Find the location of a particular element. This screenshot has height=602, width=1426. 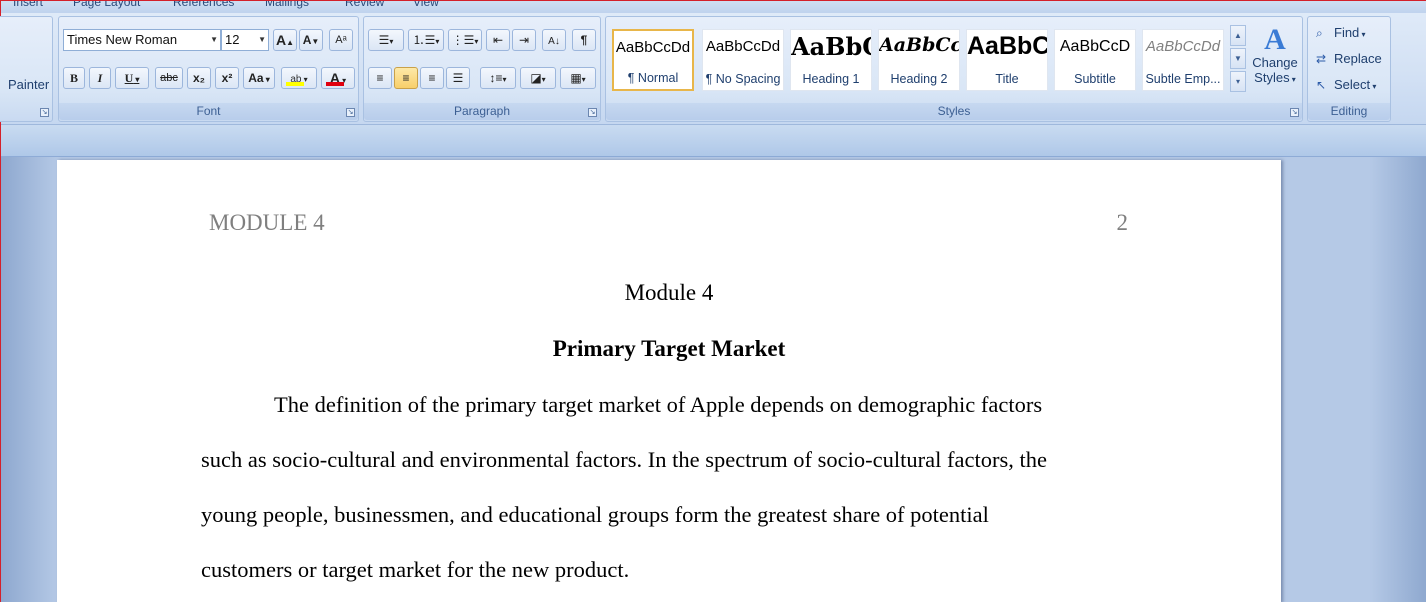

show-marks-button: ¶ is located at coordinates (584, 40).